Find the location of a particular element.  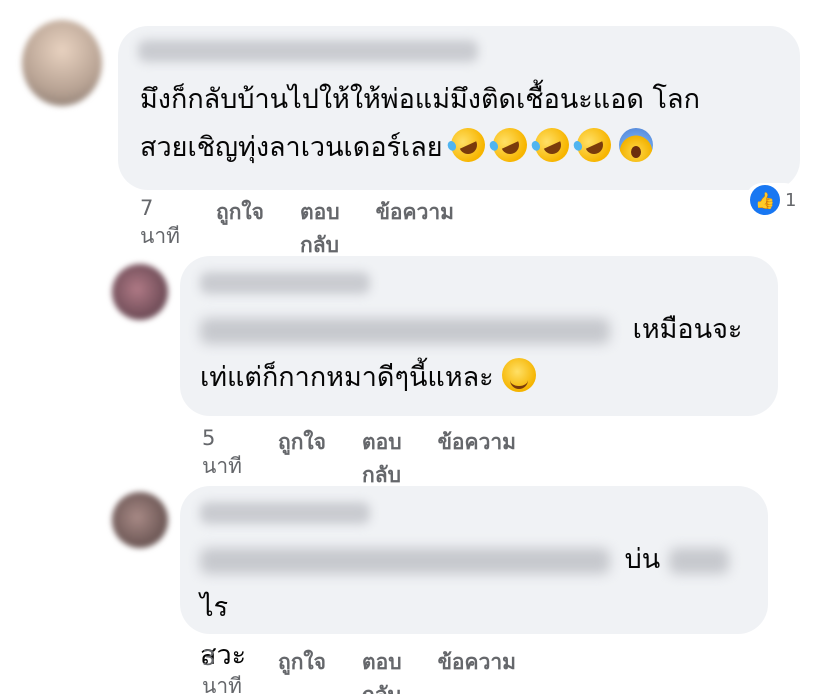

comment-actions: 3 นาที ถูกใจ ตอบกลับ ข้อความ is located at coordinates (377, 670).